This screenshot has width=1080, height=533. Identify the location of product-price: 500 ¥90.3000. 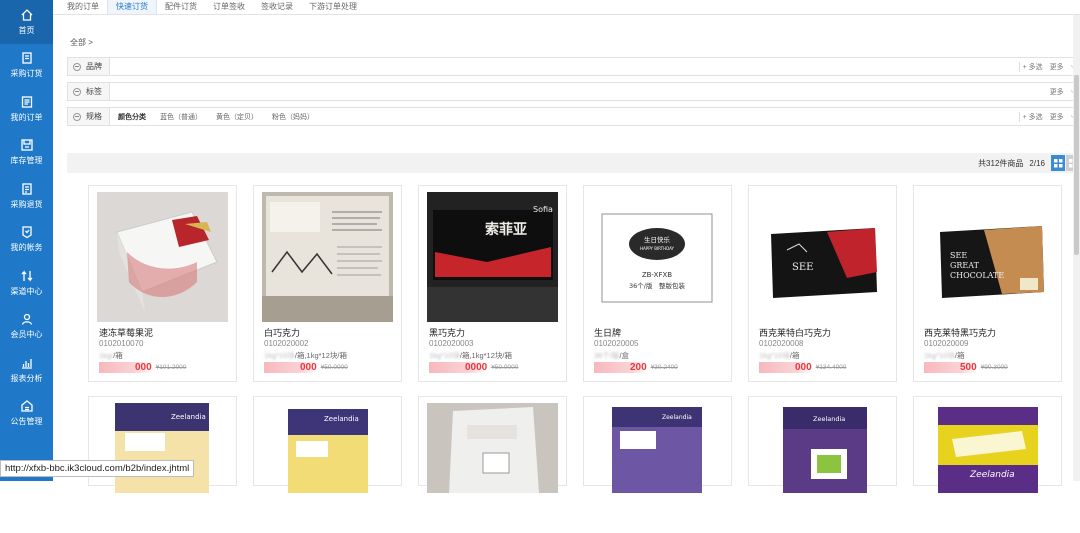
(966, 367).